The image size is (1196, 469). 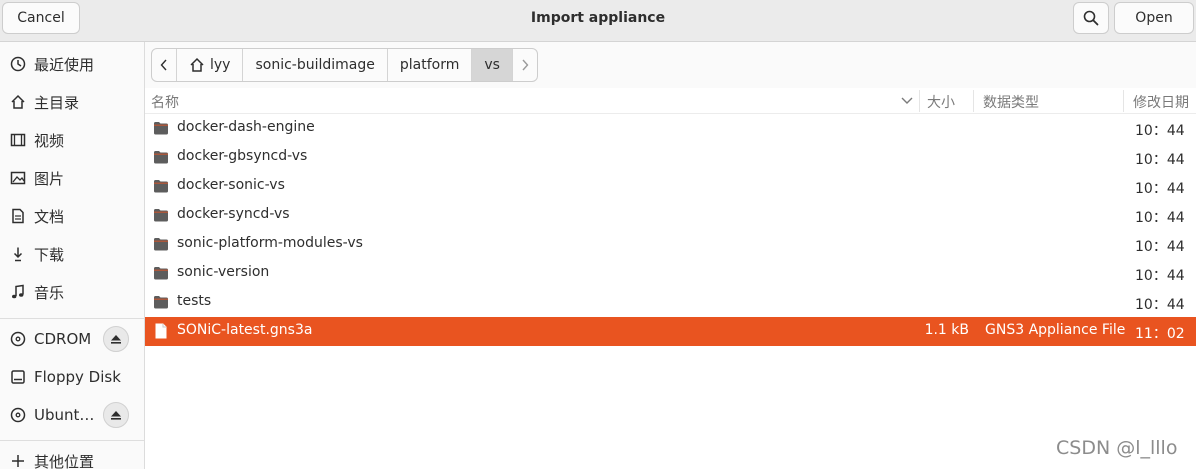 I want to click on file-name: docker-dash-engine, so click(x=246, y=127).